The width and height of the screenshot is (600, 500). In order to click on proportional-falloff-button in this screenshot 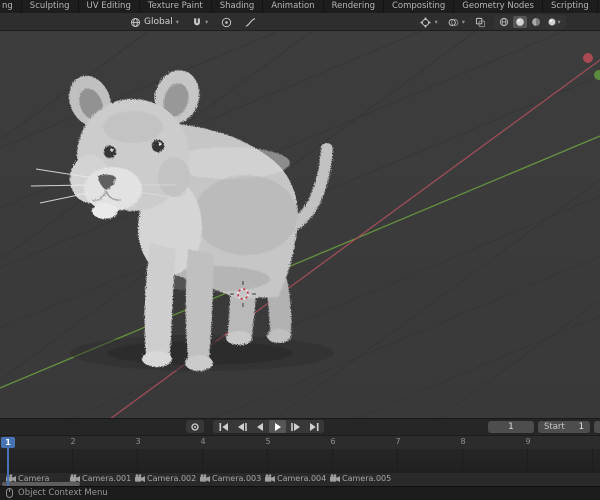, I will do `click(250, 22)`.